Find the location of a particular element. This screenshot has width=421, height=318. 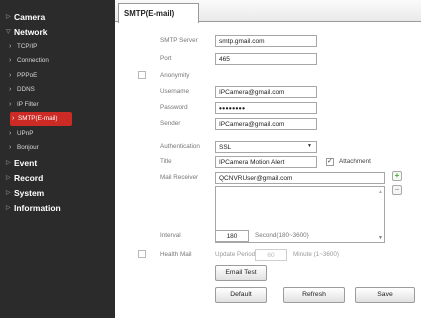

username-input: IPCamera@gmail.com is located at coordinates (266, 92).